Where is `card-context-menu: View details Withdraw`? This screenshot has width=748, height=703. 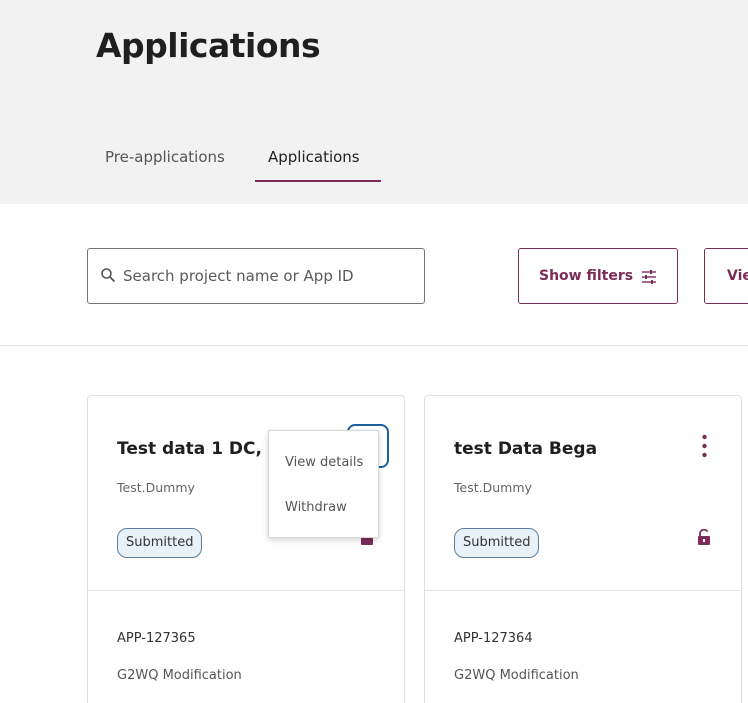
card-context-menu: View details Withdraw is located at coordinates (323, 484).